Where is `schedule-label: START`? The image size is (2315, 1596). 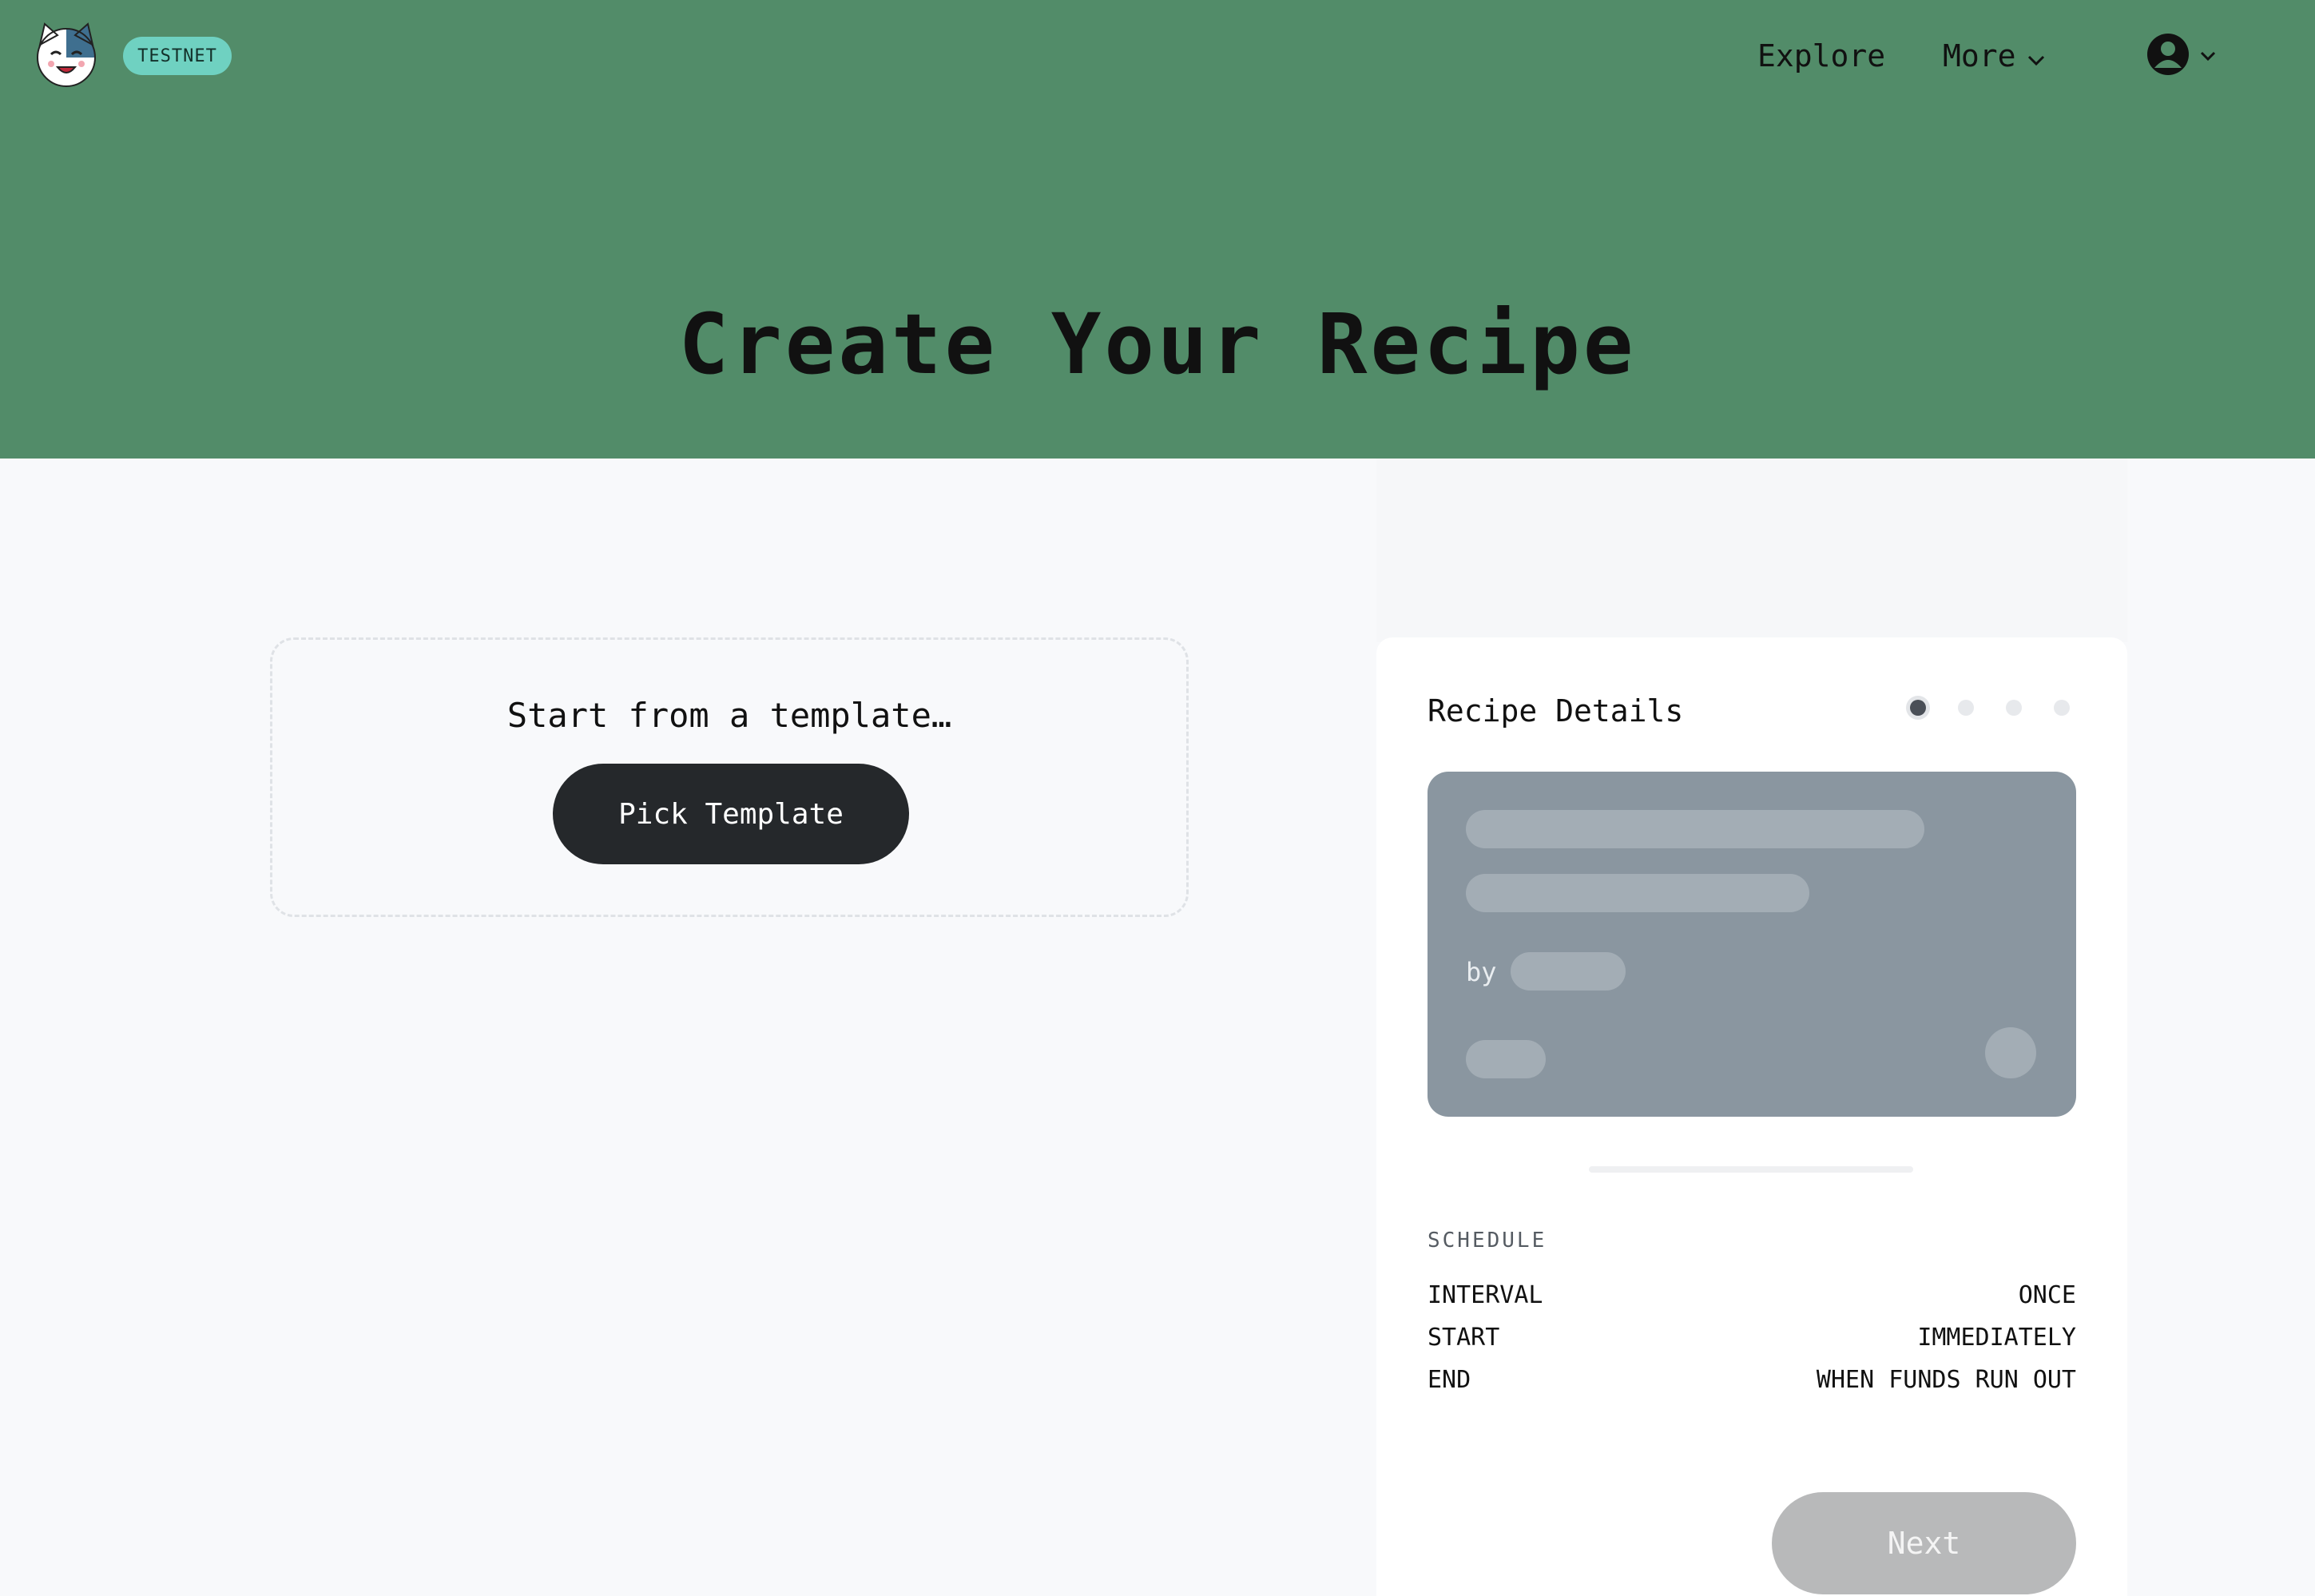
schedule-label: START is located at coordinates (1464, 1338).